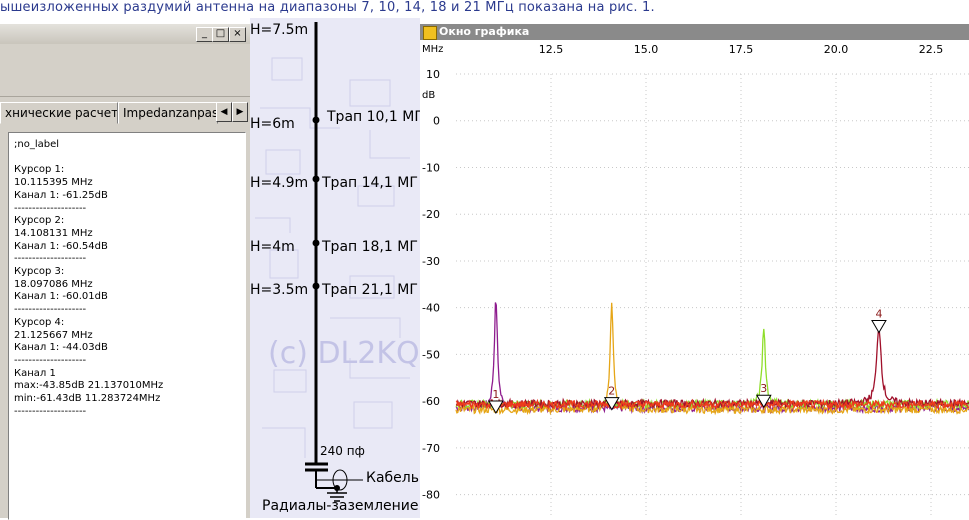  What do you see at coordinates (836, 49) in the screenshot?
I see `x-tick-label: 20.0` at bounding box center [836, 49].